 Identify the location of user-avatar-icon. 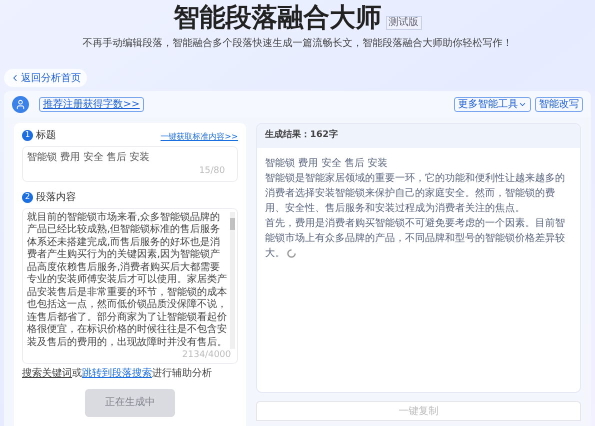
(20, 104).